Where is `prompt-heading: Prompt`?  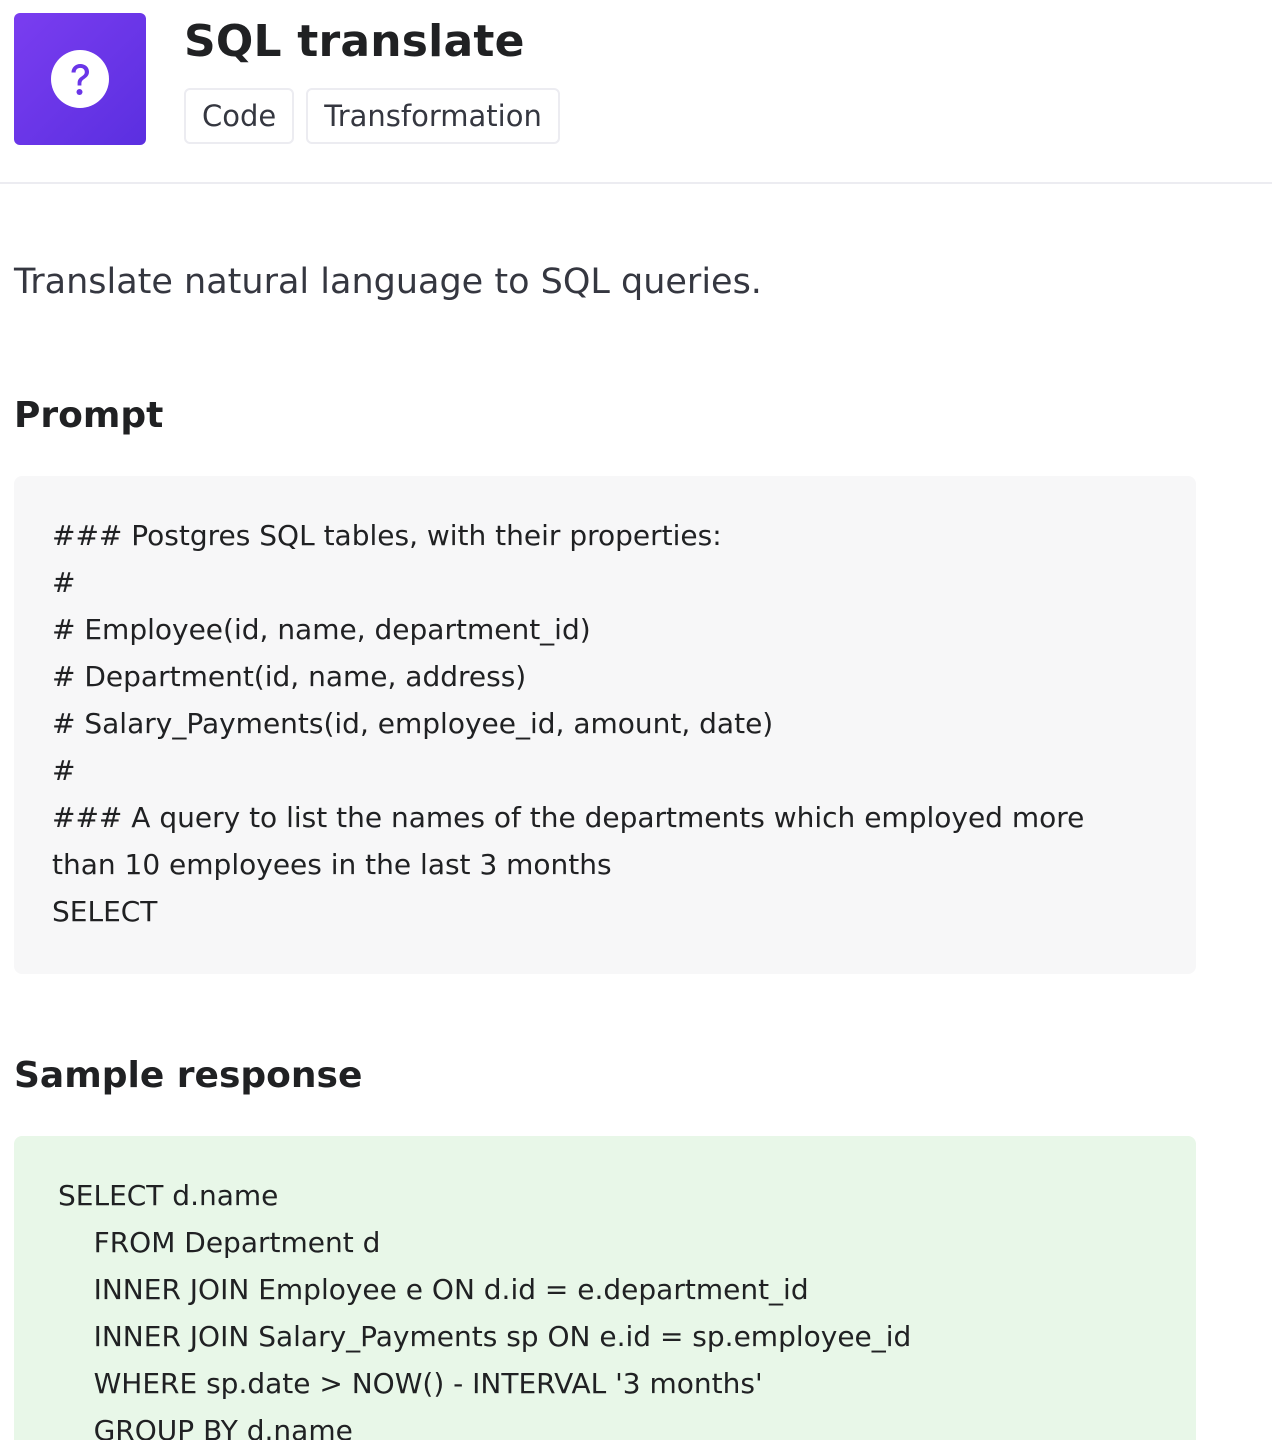 prompt-heading: Prompt is located at coordinates (89, 415).